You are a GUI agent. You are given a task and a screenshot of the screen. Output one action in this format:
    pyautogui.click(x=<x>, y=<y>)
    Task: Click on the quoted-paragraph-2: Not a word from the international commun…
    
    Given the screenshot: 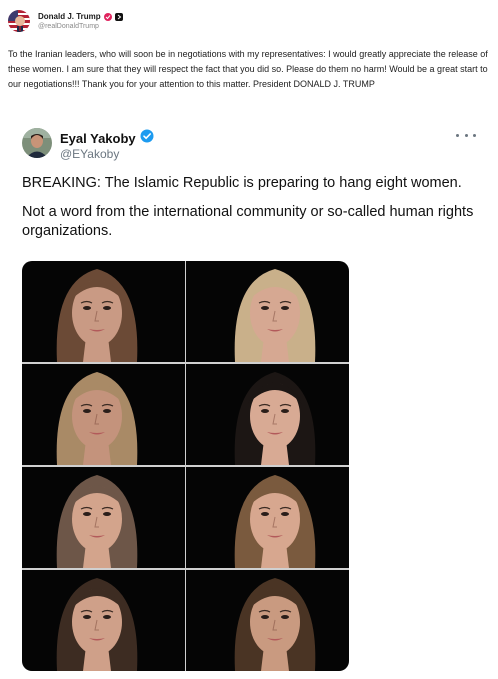 What is the action you would take?
    pyautogui.click(x=248, y=221)
    